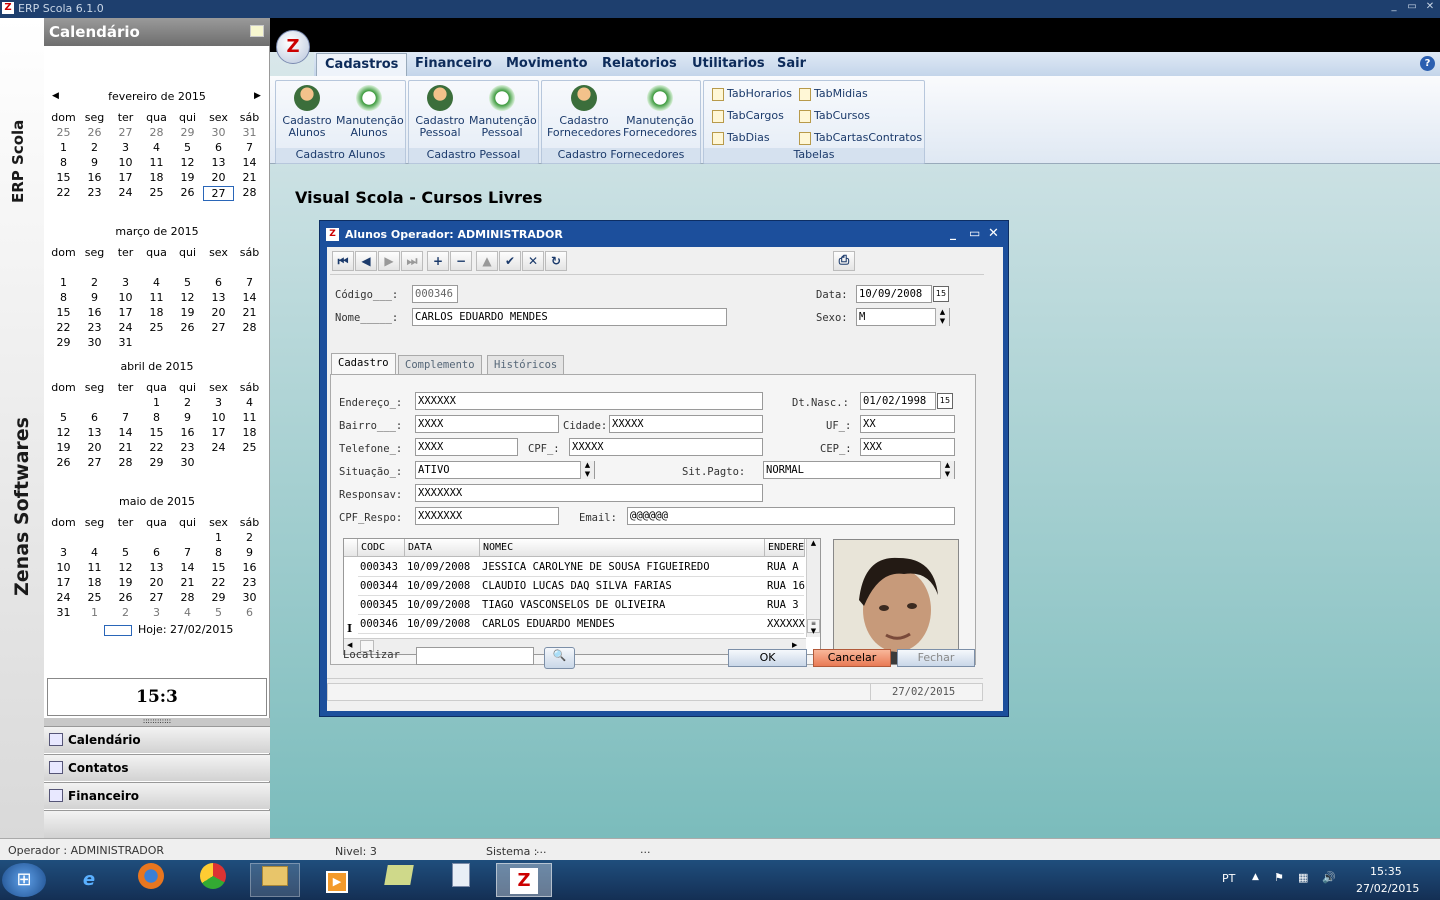 This screenshot has height=900, width=1440. Describe the element at coordinates (466, 447) in the screenshot. I see `telefone-input: XXXX` at that location.